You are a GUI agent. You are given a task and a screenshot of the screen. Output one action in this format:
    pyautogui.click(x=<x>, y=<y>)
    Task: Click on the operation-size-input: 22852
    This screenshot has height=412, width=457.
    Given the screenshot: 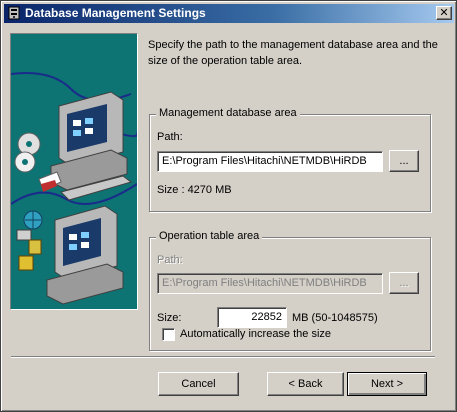 What is the action you would take?
    pyautogui.click(x=252, y=317)
    